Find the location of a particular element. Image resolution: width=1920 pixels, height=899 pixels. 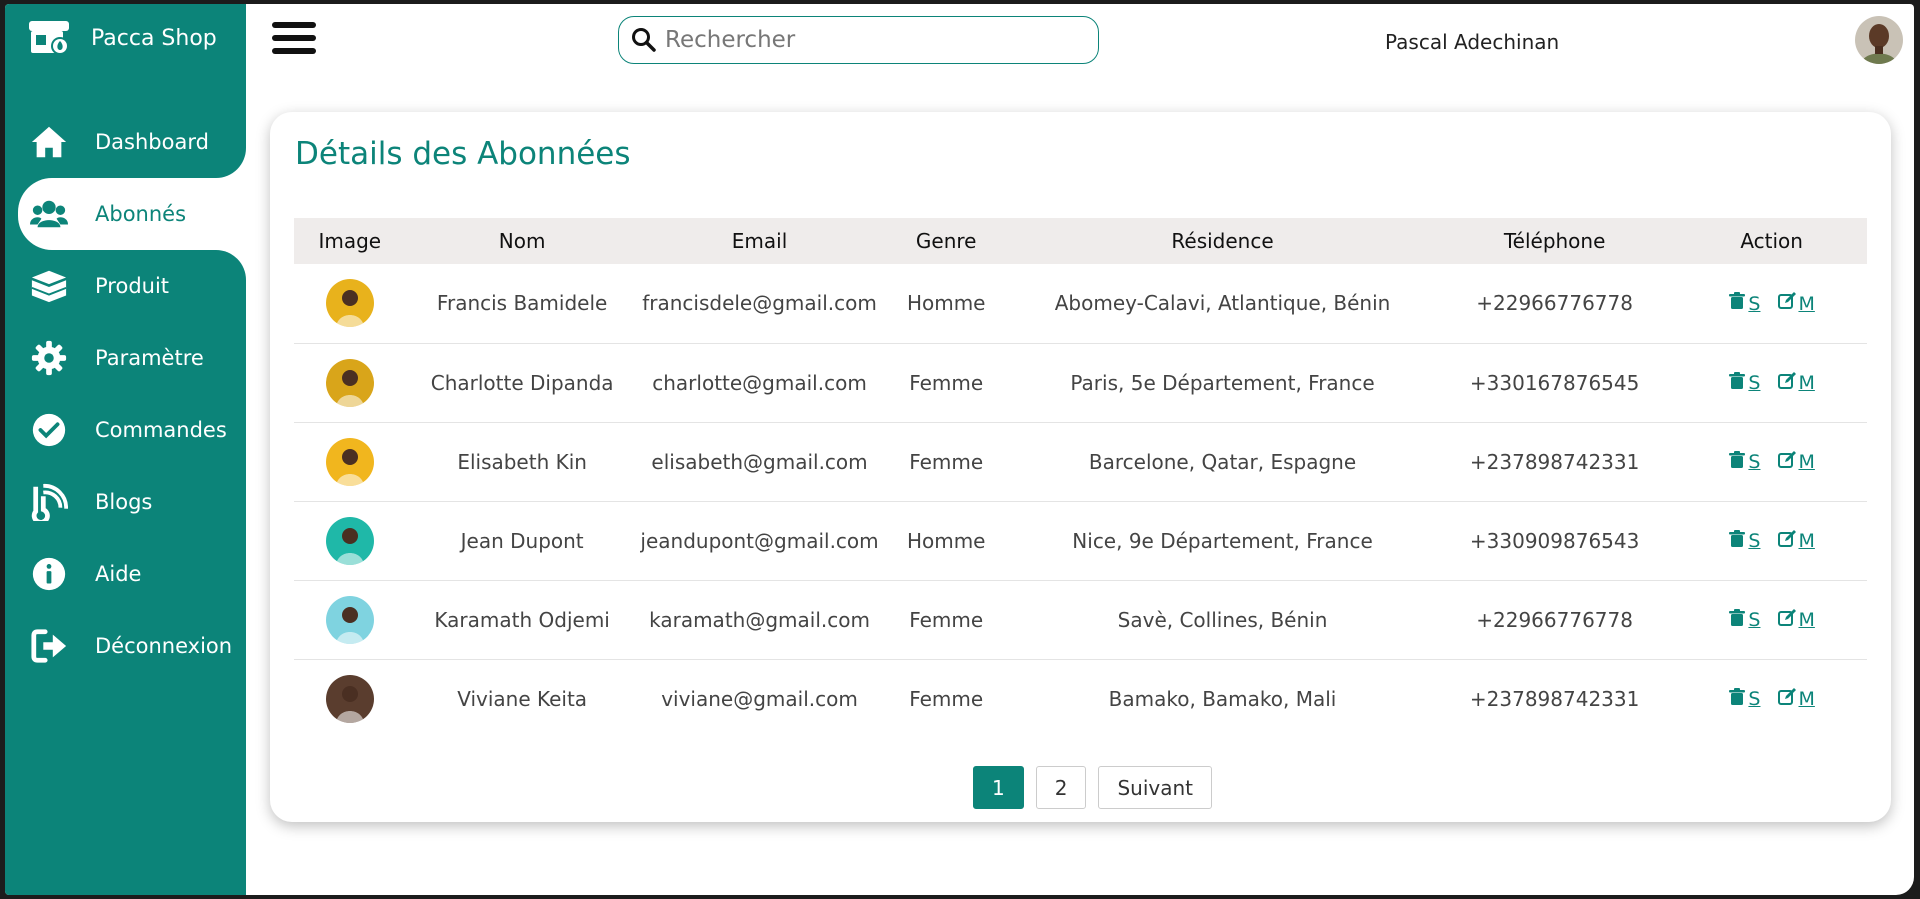

search-icon is located at coordinates (644, 40).